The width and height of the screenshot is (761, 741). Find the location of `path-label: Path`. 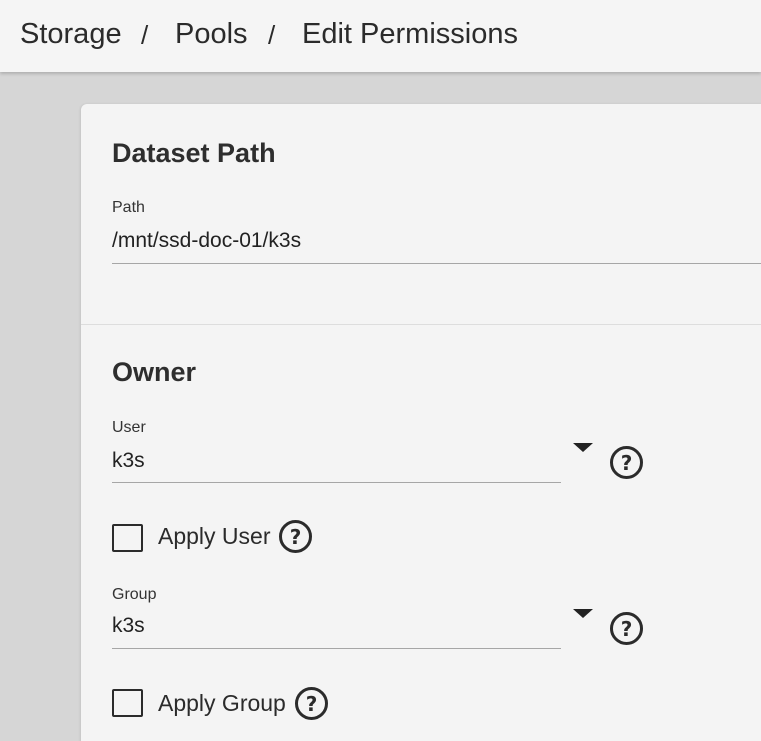

path-label: Path is located at coordinates (128, 207).